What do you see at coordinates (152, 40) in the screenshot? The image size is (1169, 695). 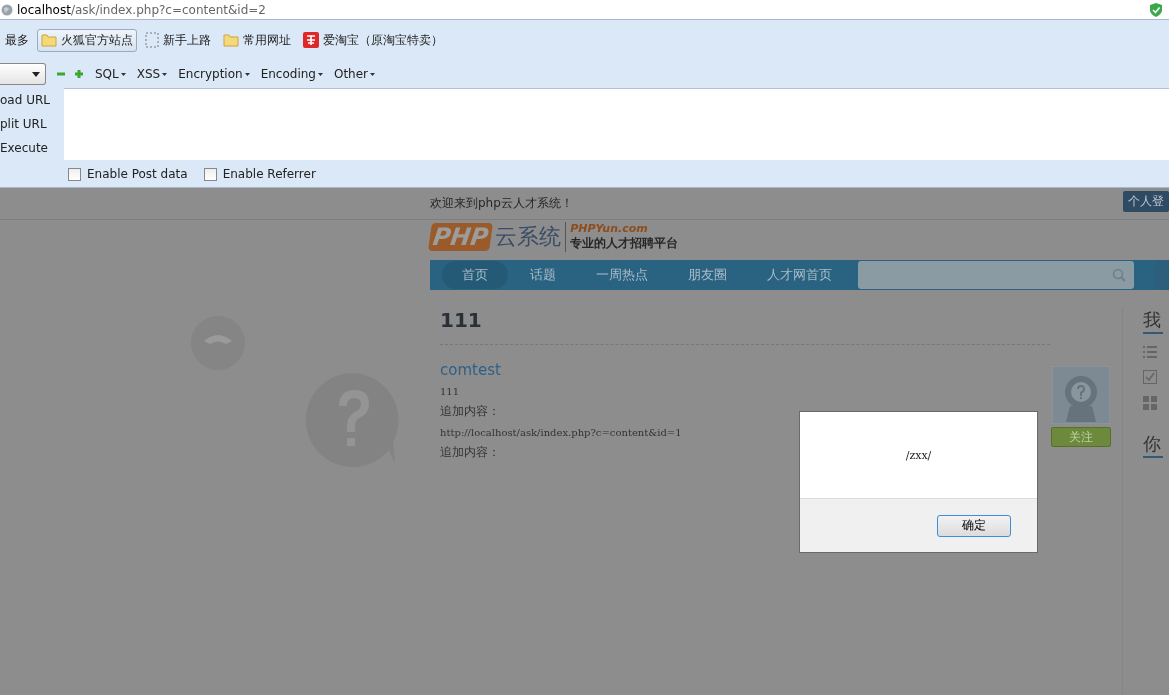 I see `blank-page-icon` at bounding box center [152, 40].